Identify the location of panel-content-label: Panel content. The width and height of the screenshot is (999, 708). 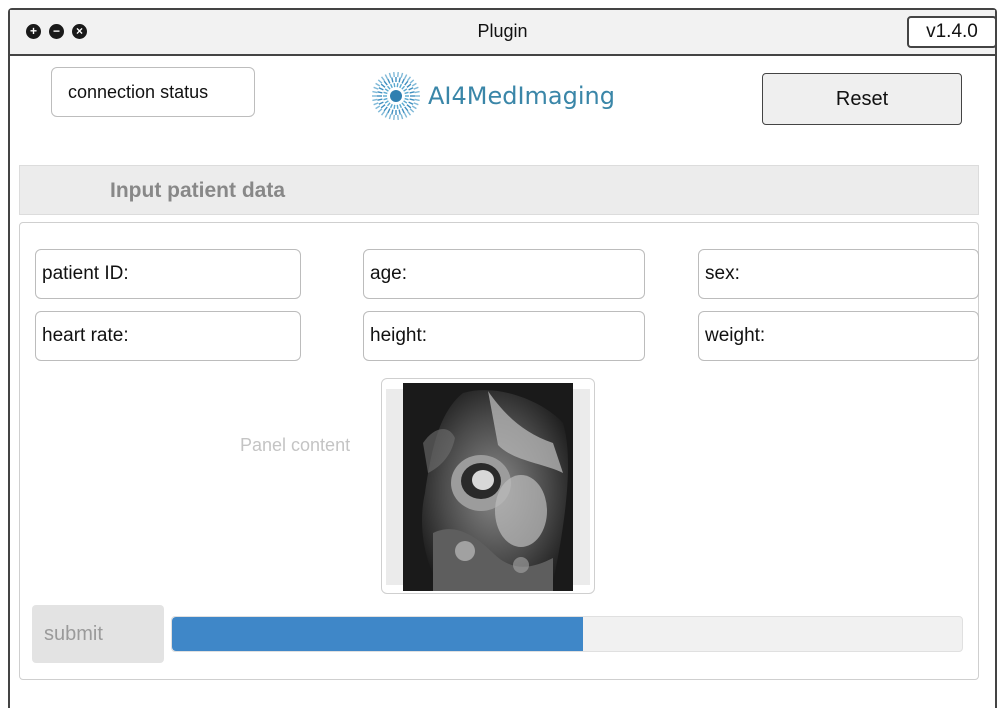
(295, 445).